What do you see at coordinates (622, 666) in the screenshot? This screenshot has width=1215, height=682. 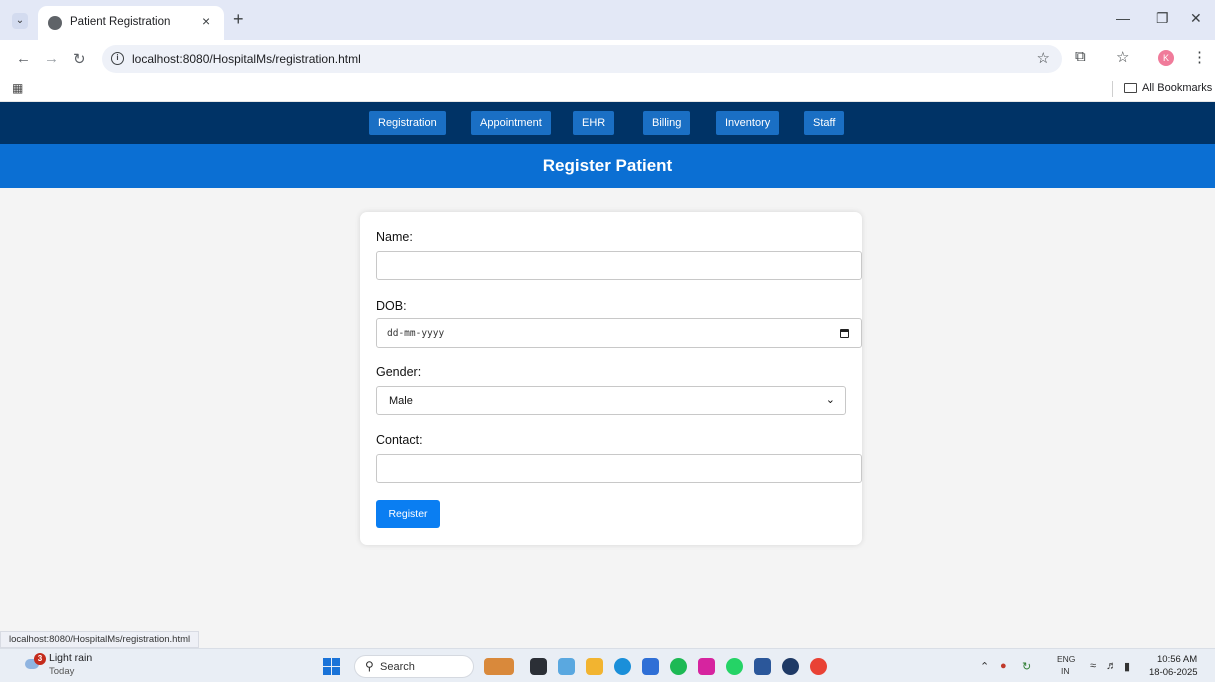 I see `edge-icon` at bounding box center [622, 666].